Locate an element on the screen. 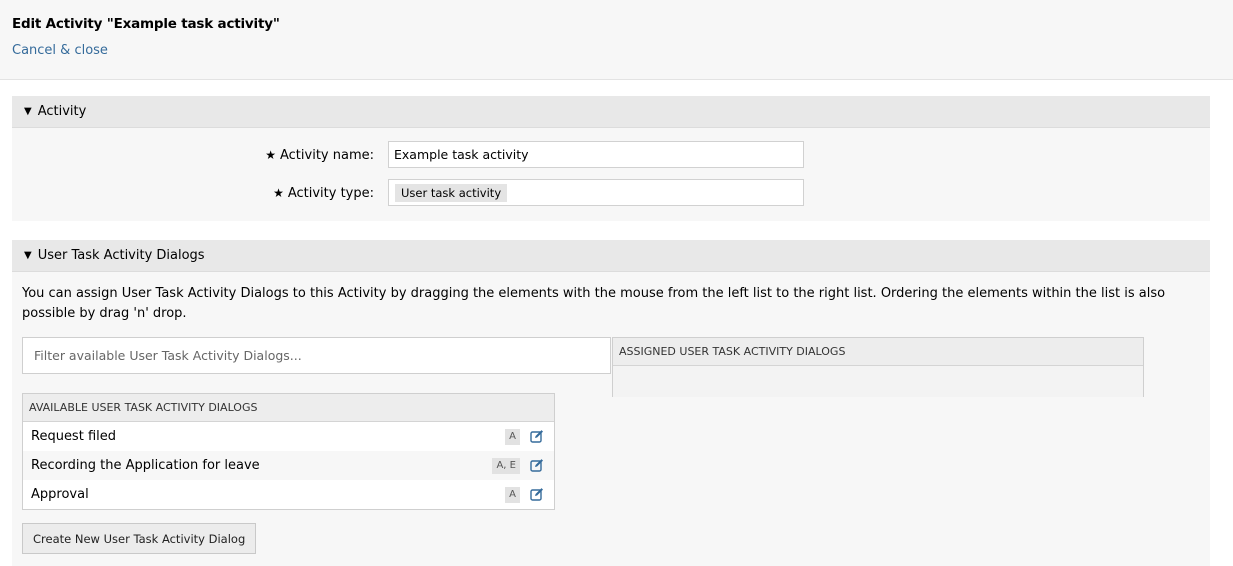 The image size is (1233, 566). list-item: Request filed A is located at coordinates (288, 436).